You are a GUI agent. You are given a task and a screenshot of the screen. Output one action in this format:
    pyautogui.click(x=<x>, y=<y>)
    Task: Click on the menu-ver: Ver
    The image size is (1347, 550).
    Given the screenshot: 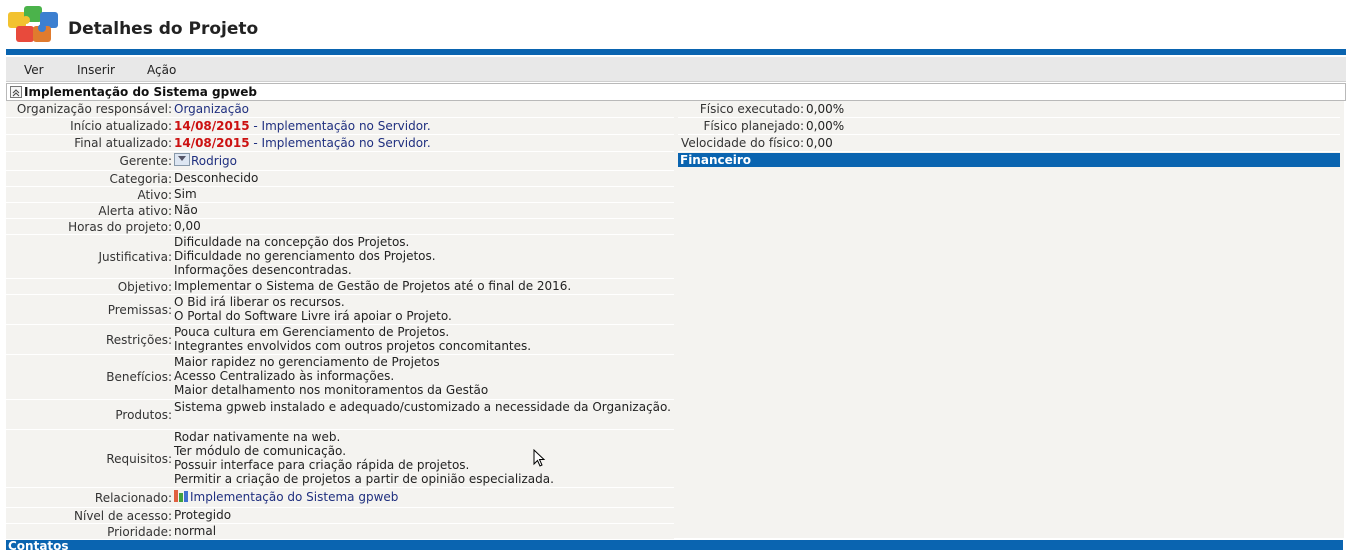 What is the action you would take?
    pyautogui.click(x=34, y=70)
    